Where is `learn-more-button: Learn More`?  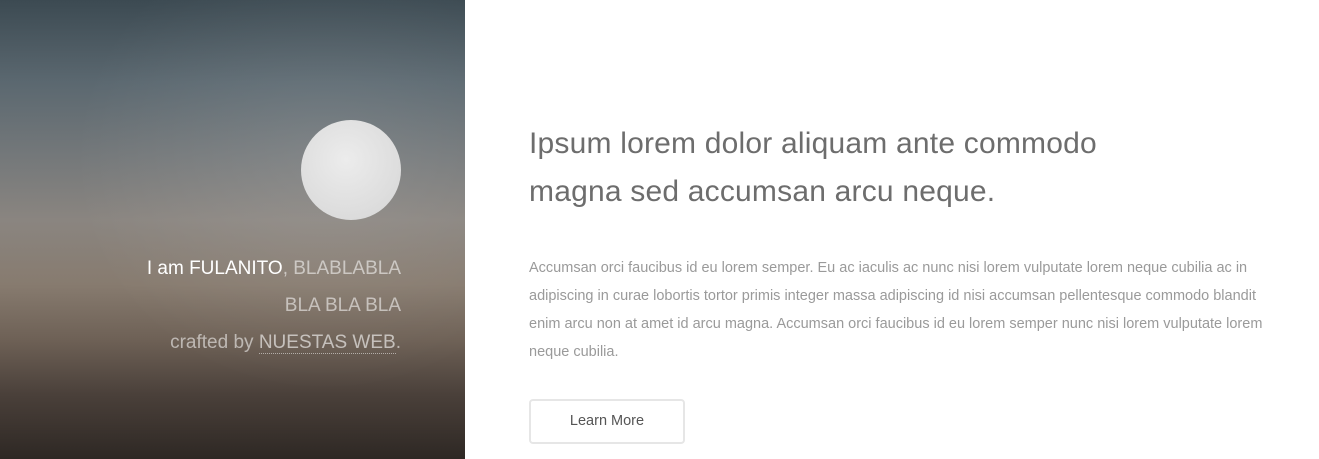
learn-more-button: Learn More is located at coordinates (607, 421).